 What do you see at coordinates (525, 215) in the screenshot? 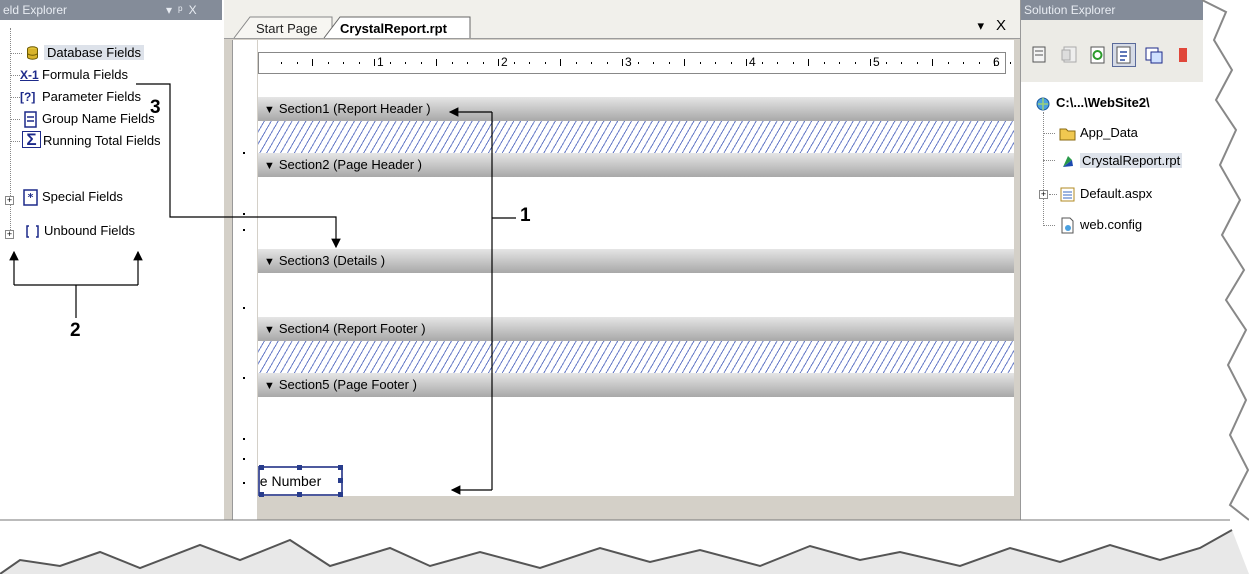
I see `annotation-label-1: 1` at bounding box center [525, 215].